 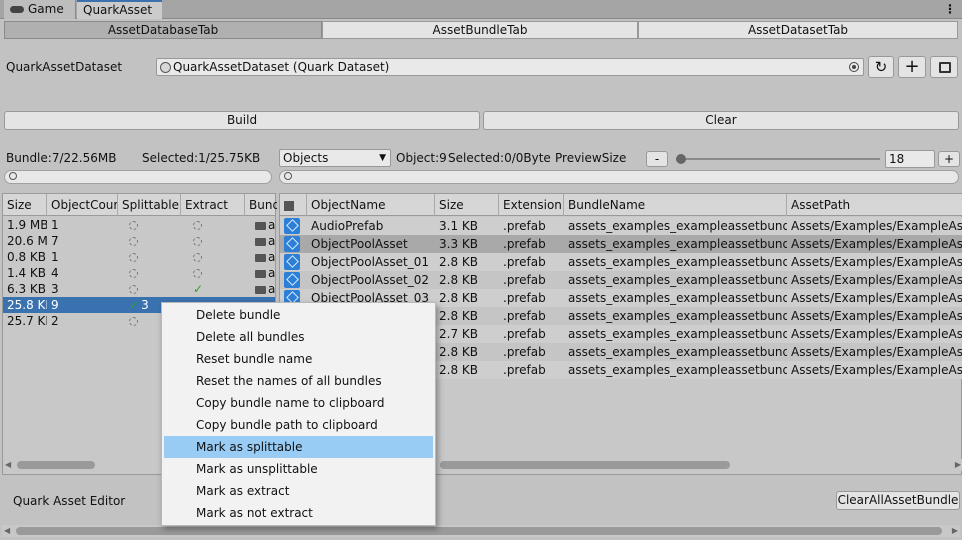 I want to click on table-row: 1.9 MB 1 a, so click(x=139, y=225).